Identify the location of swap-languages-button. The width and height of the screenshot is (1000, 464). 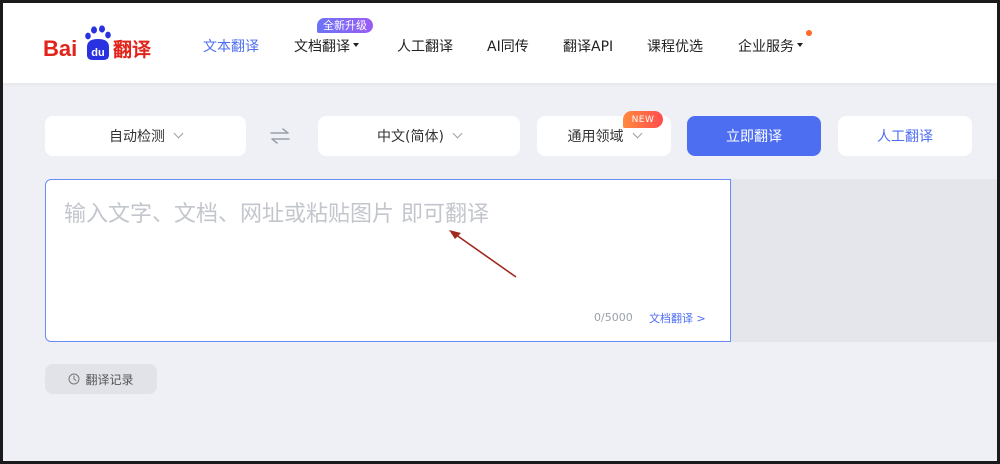
(280, 138).